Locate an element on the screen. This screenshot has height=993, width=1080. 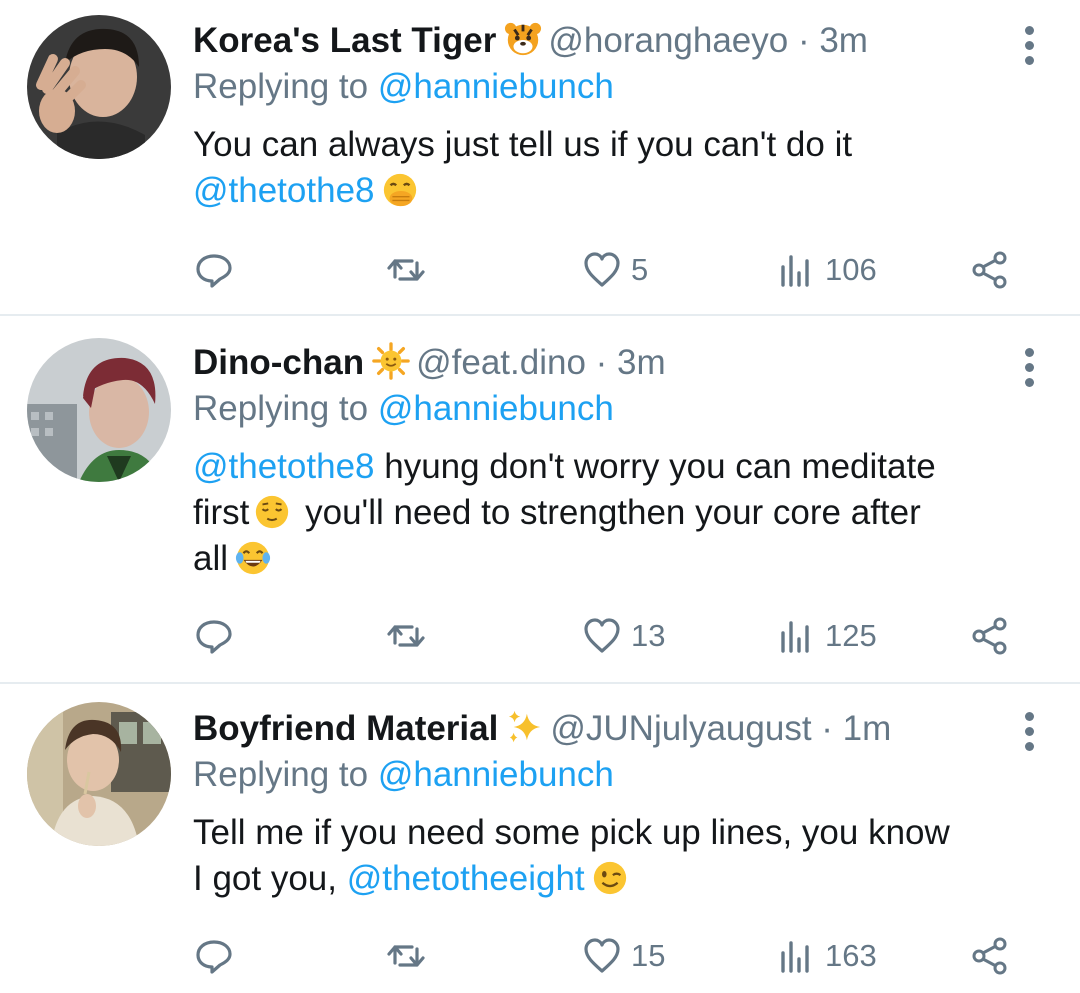
views-button: 163 is located at coordinates (826, 956).